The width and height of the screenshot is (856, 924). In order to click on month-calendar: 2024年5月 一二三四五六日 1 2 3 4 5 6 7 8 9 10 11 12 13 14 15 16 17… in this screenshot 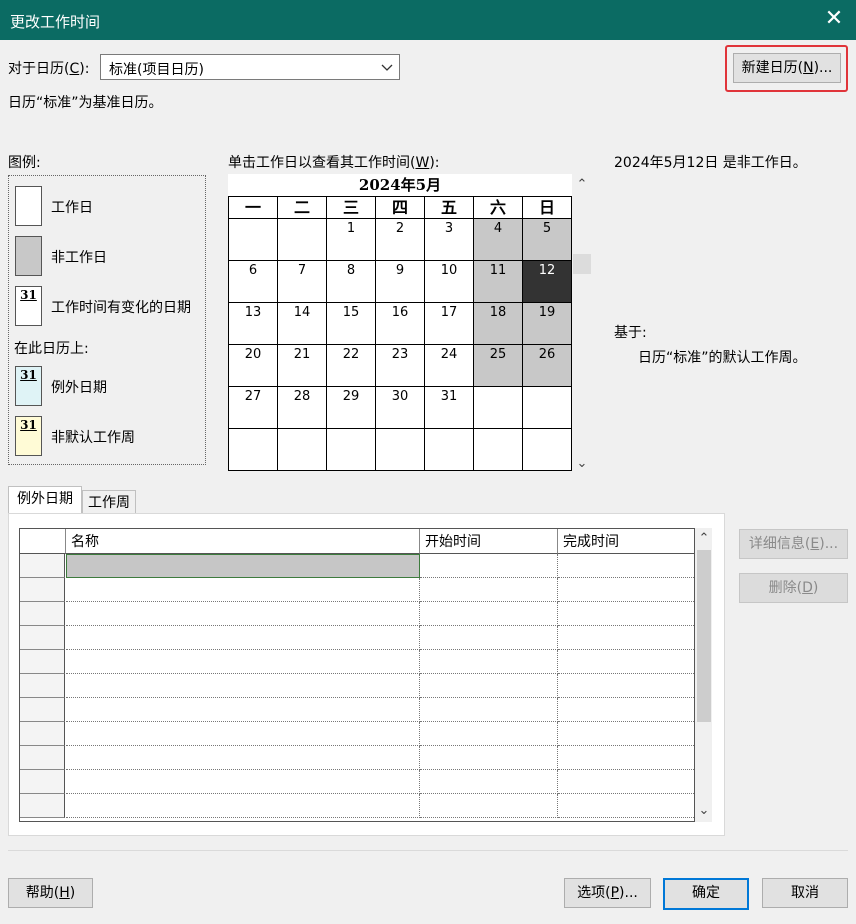, I will do `click(400, 322)`.